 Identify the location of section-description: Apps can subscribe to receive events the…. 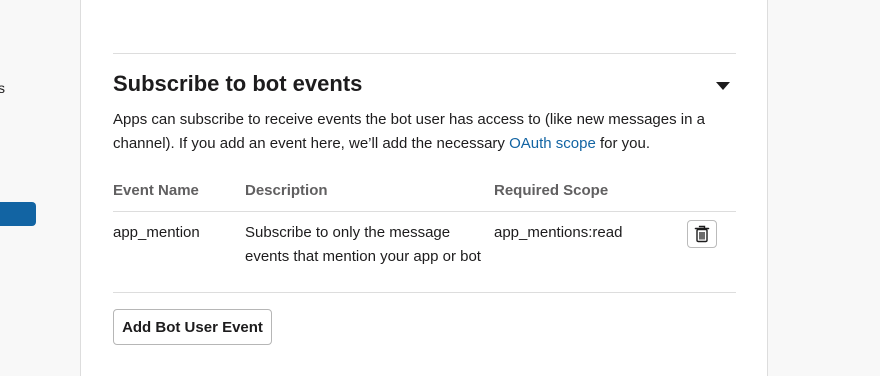
(425, 132).